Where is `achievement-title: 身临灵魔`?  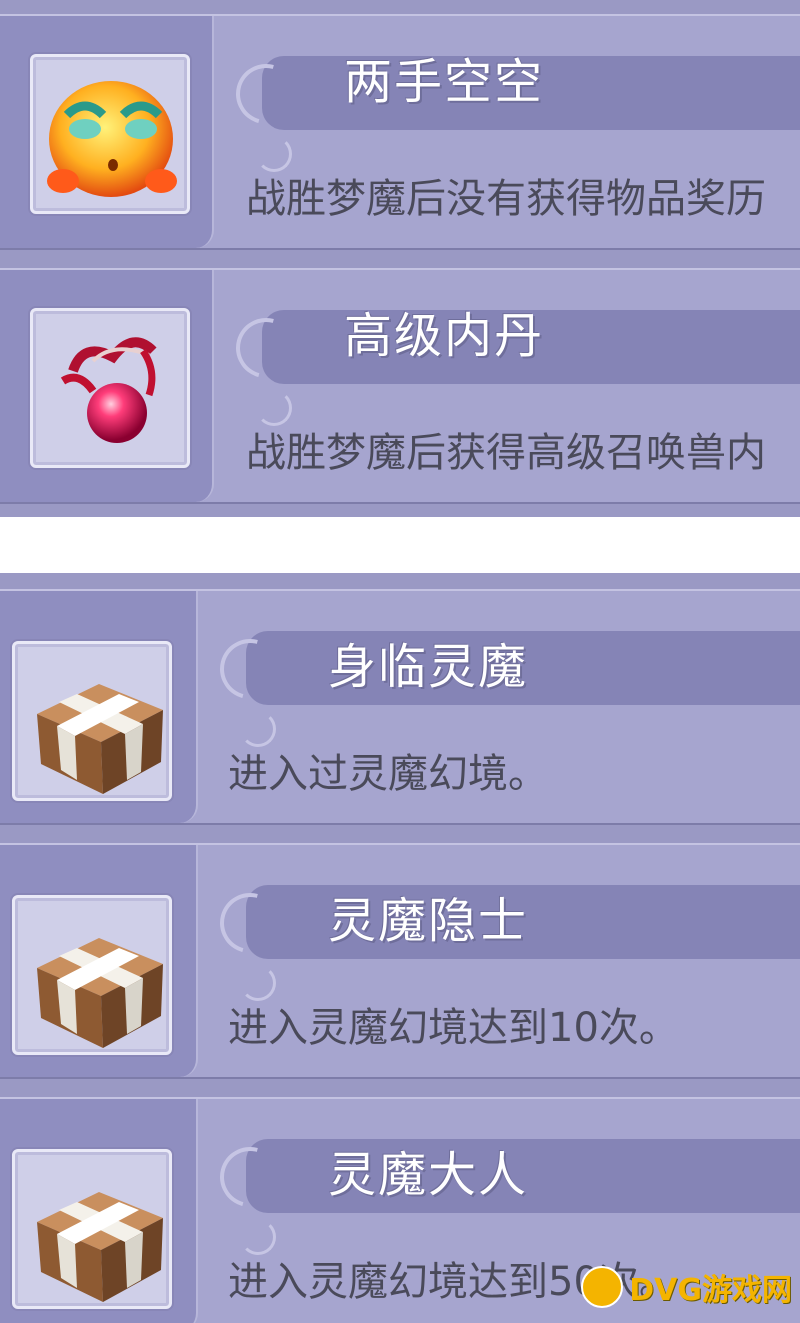
achievement-title: 身临灵魔 is located at coordinates (428, 667).